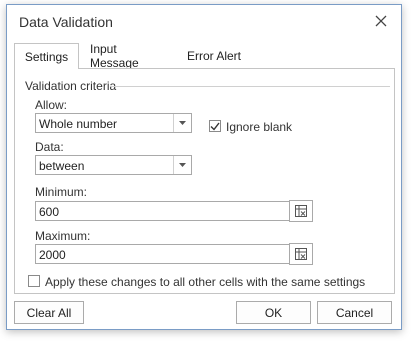 The width and height of the screenshot is (414, 345). I want to click on minimum-picker-wrap, so click(301, 211).